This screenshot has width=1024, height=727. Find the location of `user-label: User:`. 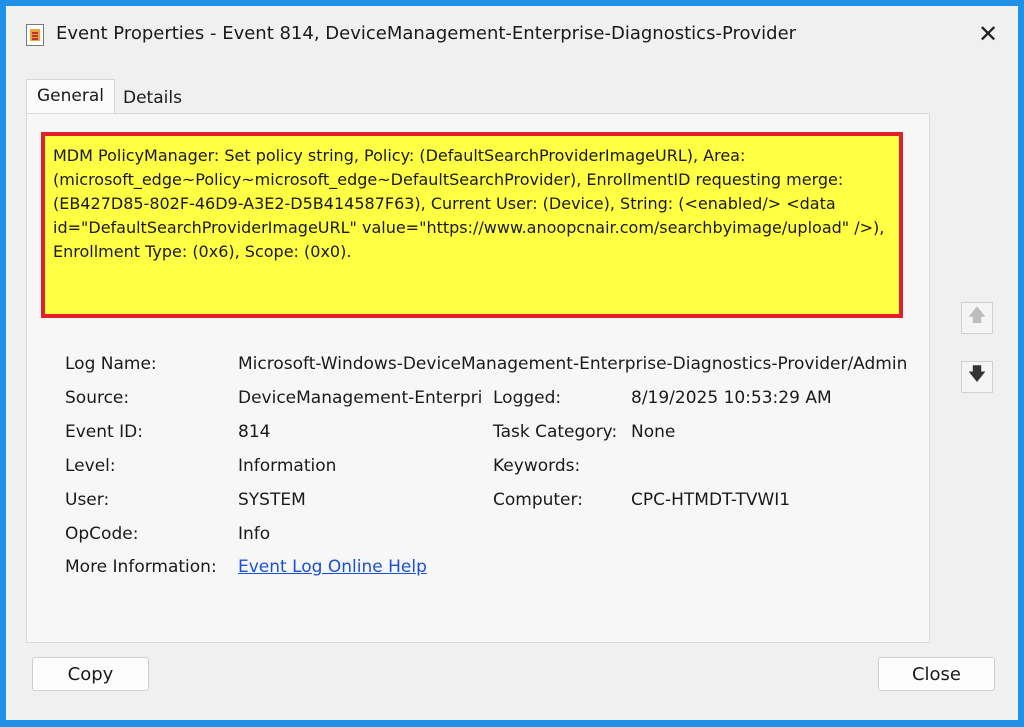

user-label: User: is located at coordinates (87, 500).